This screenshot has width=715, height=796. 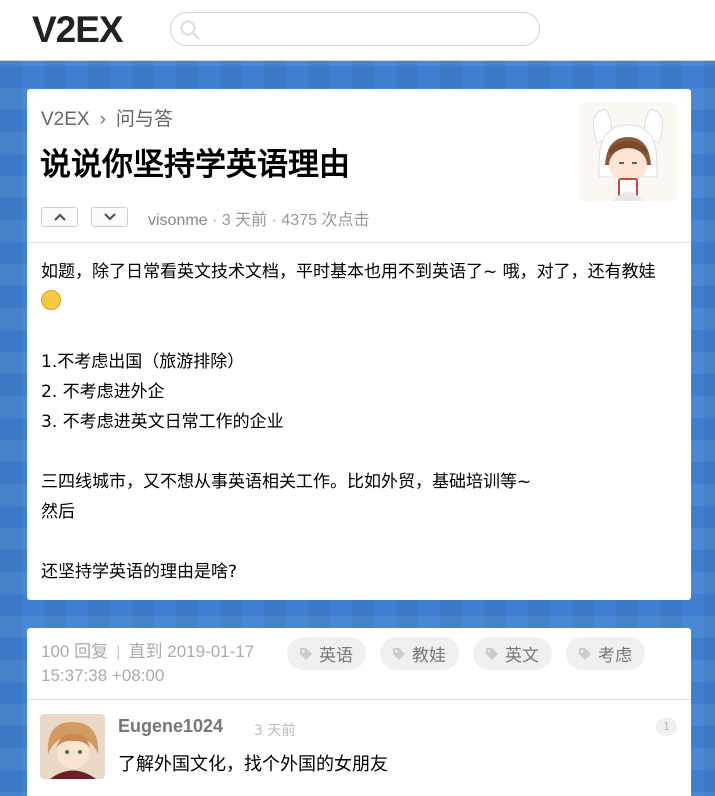 I want to click on breadcrumb: V2EX › 问与答, so click(x=107, y=117).